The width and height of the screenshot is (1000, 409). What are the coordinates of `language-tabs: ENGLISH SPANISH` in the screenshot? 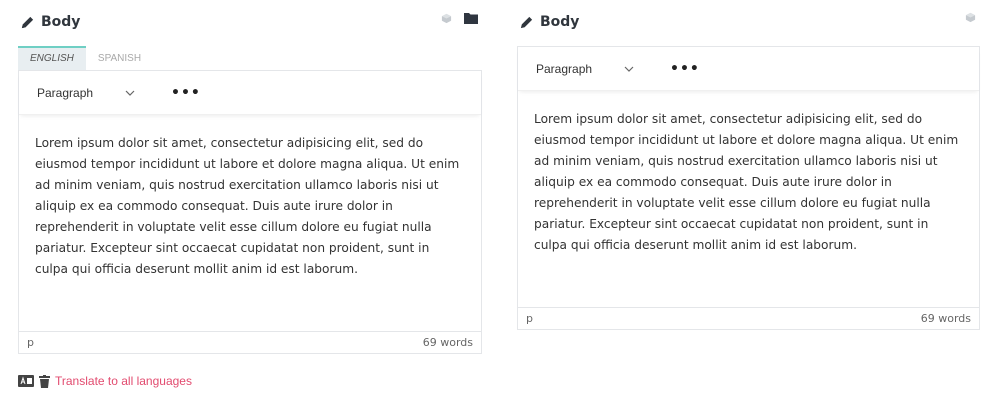 It's located at (250, 58).